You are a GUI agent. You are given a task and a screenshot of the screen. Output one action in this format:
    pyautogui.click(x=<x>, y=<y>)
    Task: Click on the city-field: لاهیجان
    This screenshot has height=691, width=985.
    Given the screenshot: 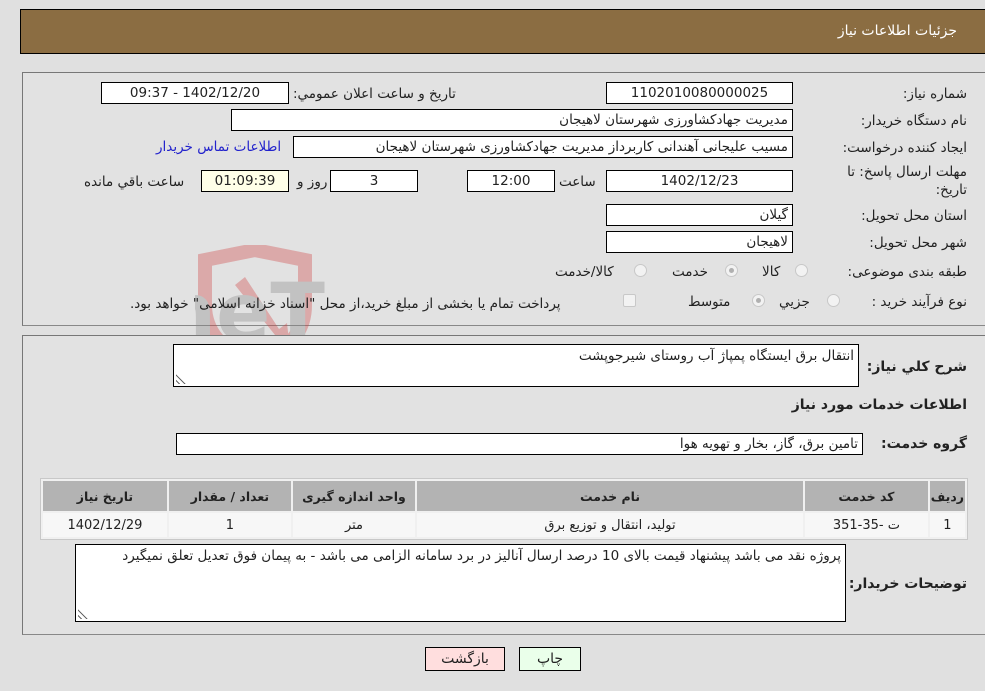 What is the action you would take?
    pyautogui.click(x=699, y=242)
    